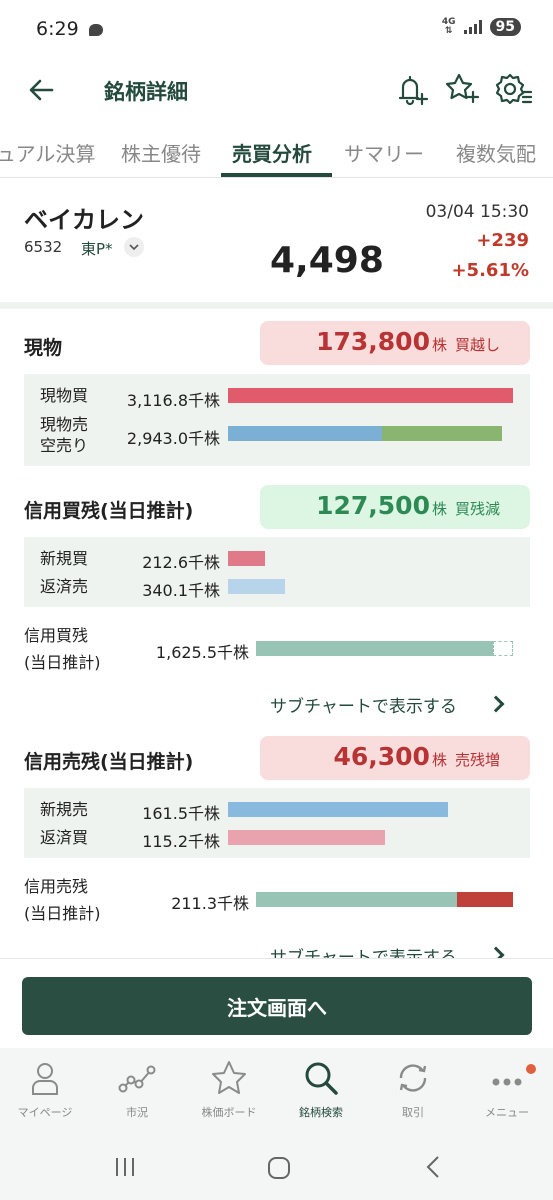 This screenshot has height=1200, width=553. I want to click on market-selector: 東P*, so click(97, 248).